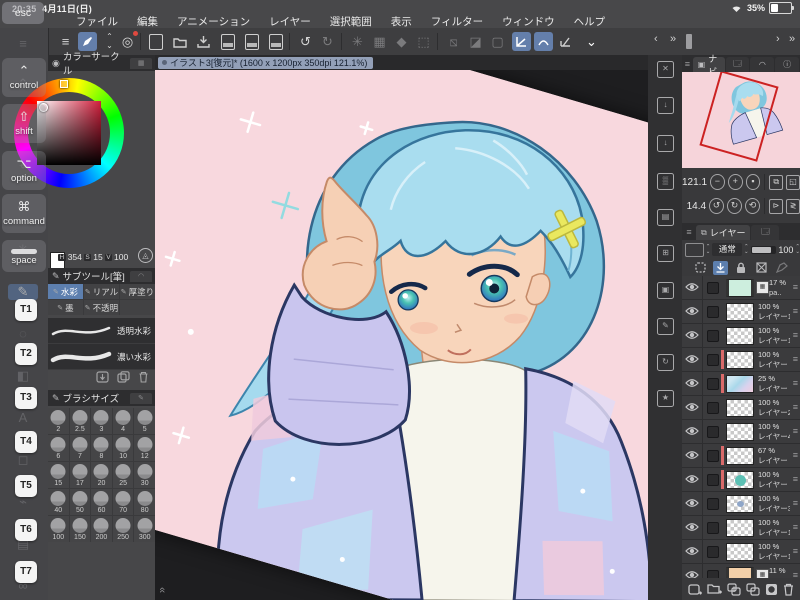 Image resolution: width=800 pixels, height=600 pixels. I want to click on brush-size-cell: 5, so click(144, 421).